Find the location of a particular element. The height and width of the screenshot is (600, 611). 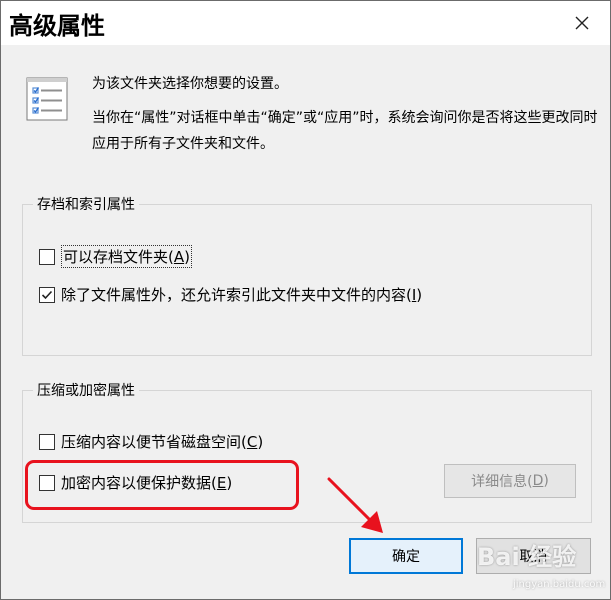

index-content-checkbox is located at coordinates (47, 294).